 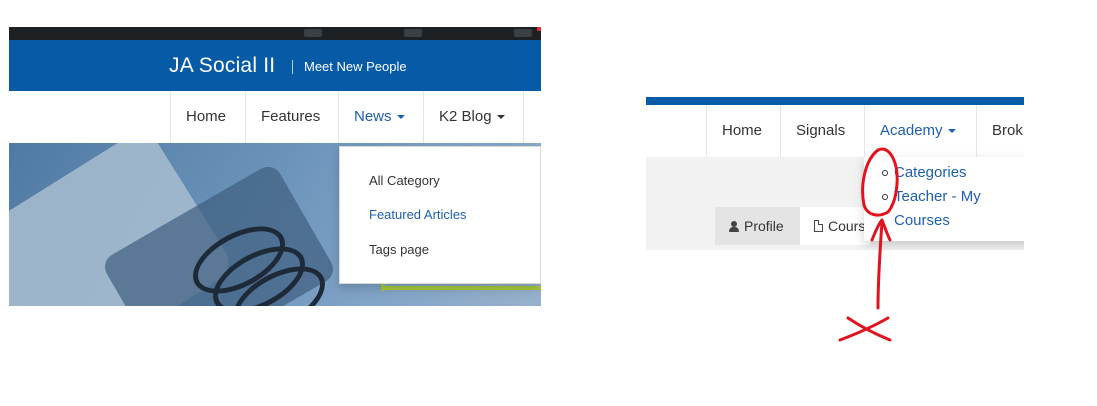 What do you see at coordinates (764, 226) in the screenshot?
I see `tab-label: Profile` at bounding box center [764, 226].